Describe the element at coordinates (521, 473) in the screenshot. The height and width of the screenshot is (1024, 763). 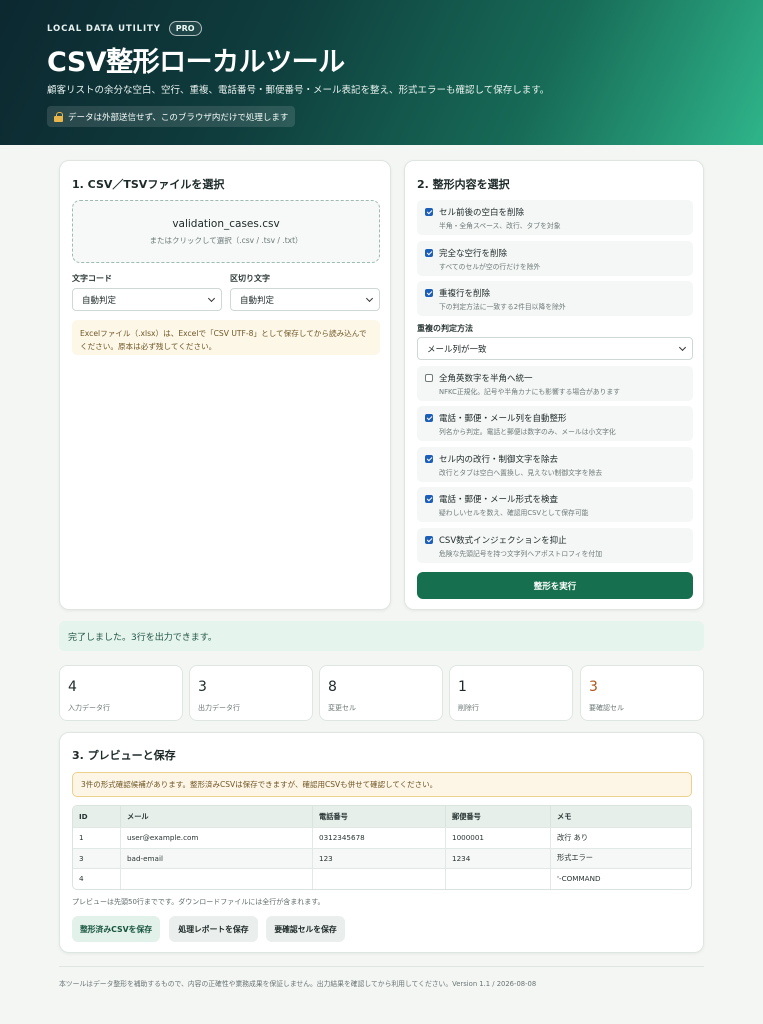
I see `option-subtitle: 改行とタブは空白へ置換し、見えない制御文字を除去` at that location.